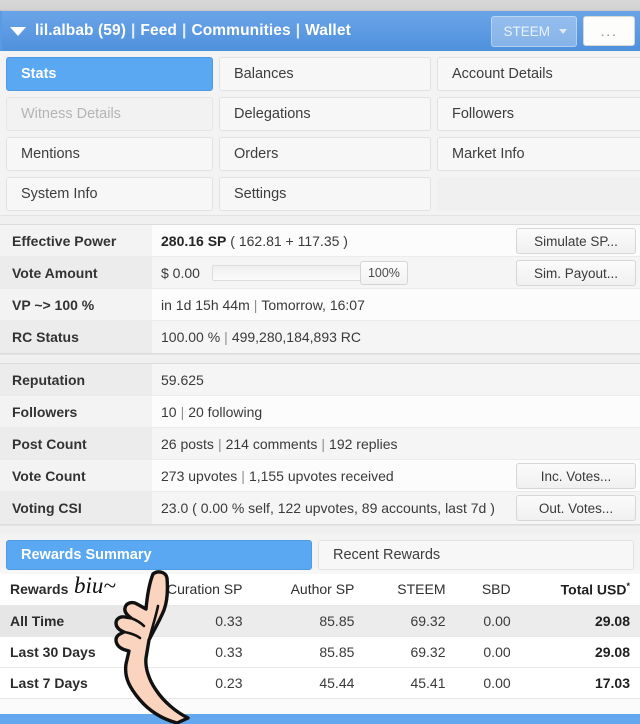  What do you see at coordinates (320, 719) in the screenshot?
I see `bottom-accent-bar` at bounding box center [320, 719].